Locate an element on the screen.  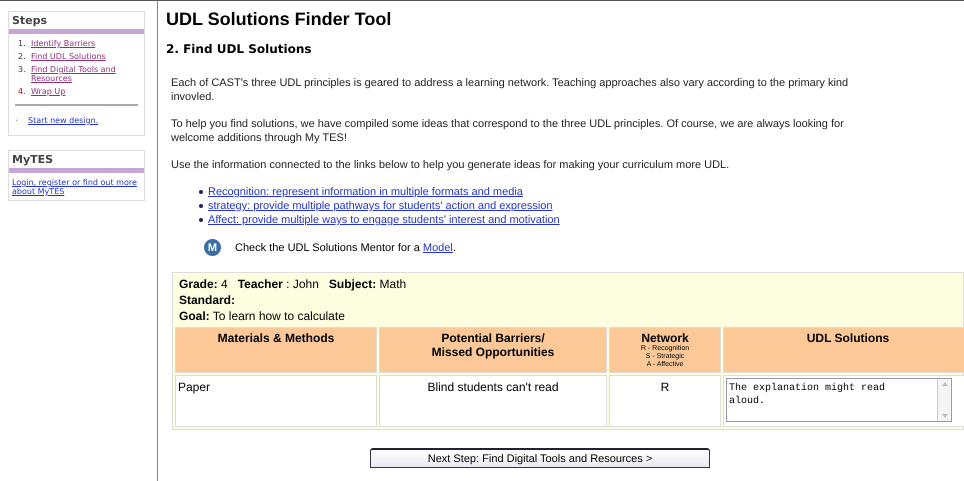
solution-field: The explanation might read aloud. is located at coordinates (839, 400).